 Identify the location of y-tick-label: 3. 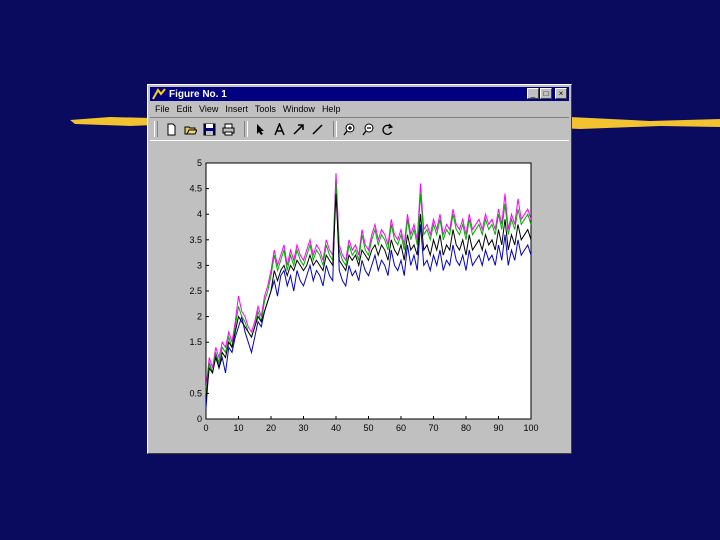
(199, 265).